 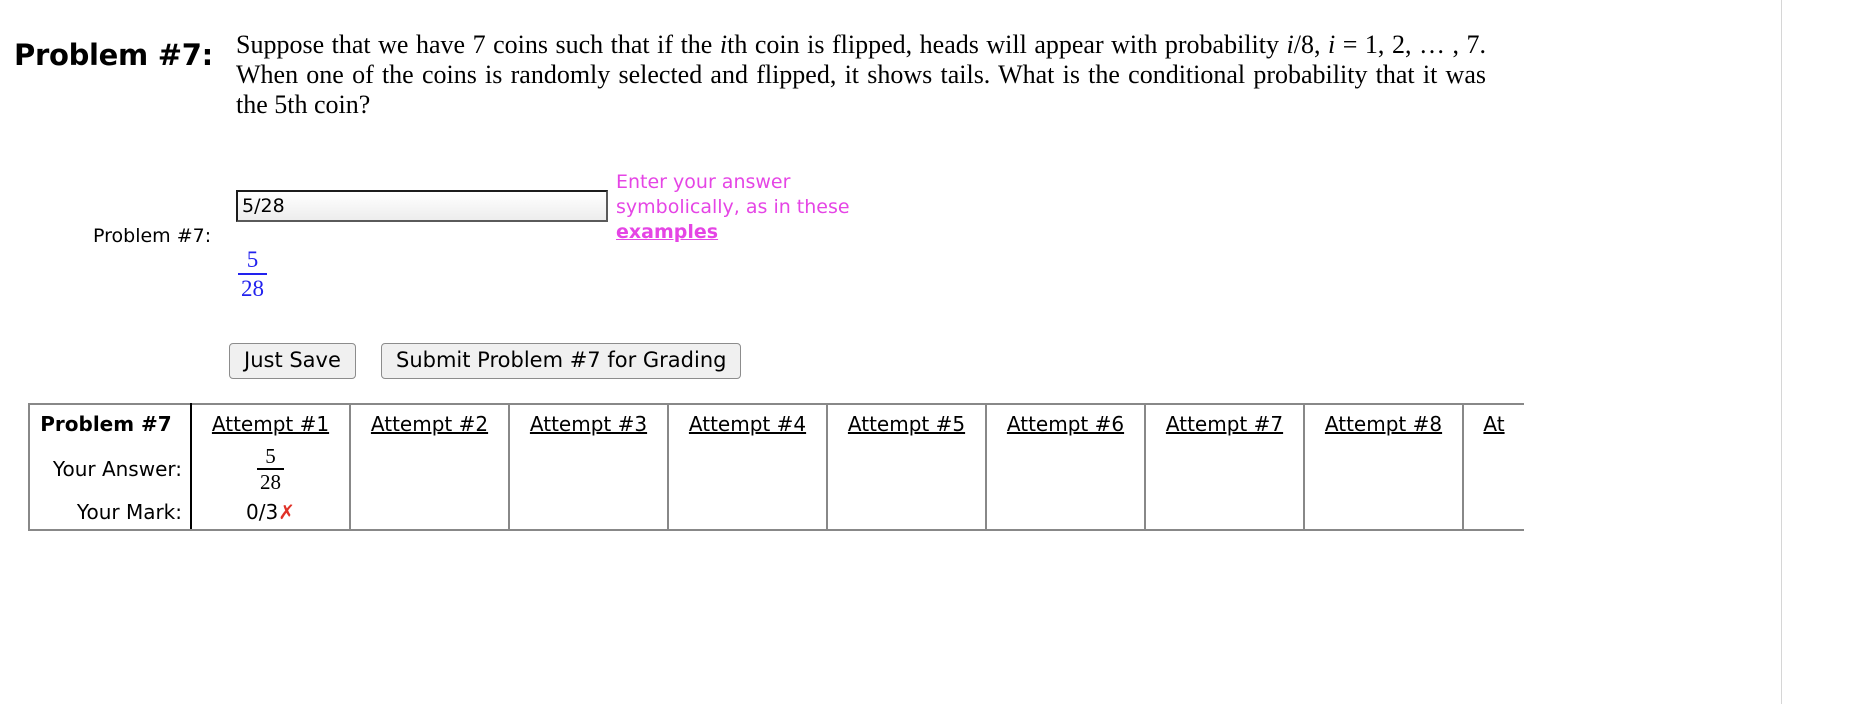 I want to click on table-row-your-answer: Your Answer: 5 28, so click(x=776, y=469).